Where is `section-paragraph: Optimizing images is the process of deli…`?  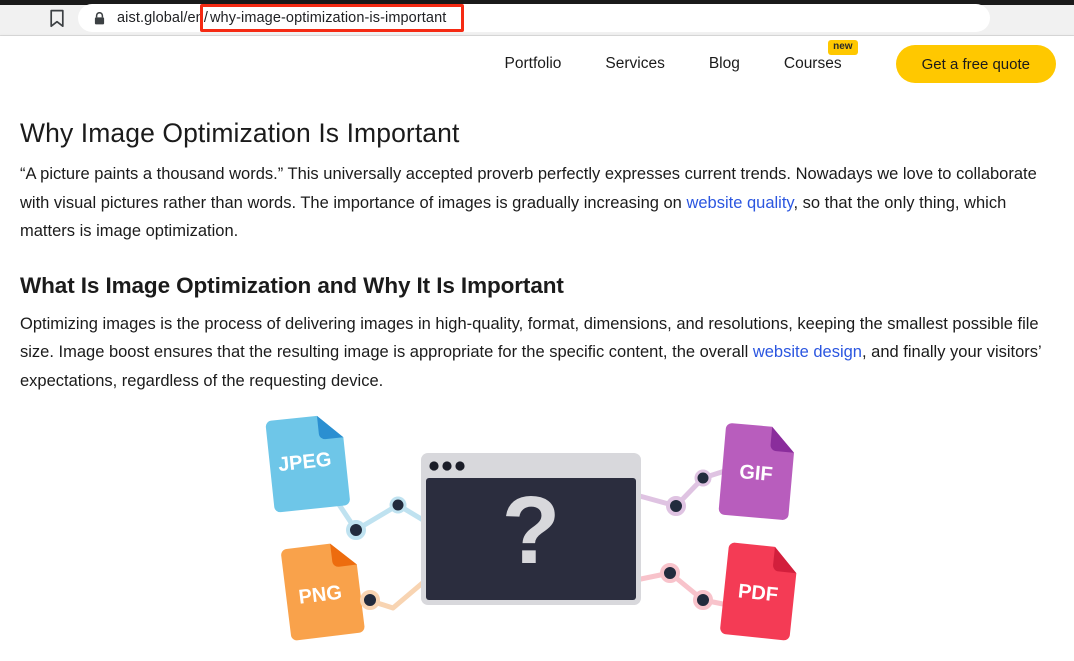
section-paragraph: Optimizing images is the process of deli… is located at coordinates (537, 353).